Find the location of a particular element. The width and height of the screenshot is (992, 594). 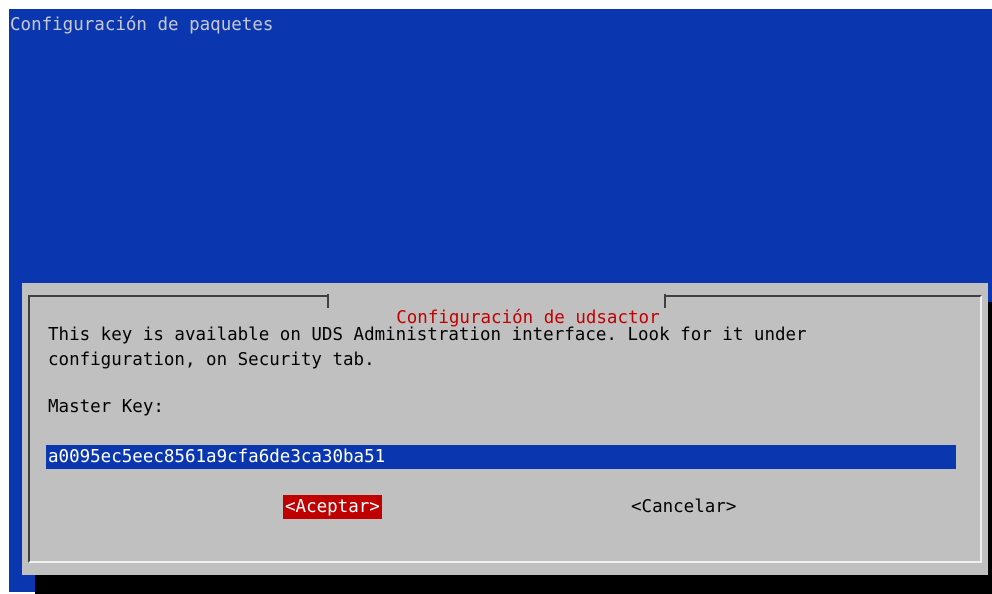

accept-button: <Aceptar> is located at coordinates (332, 507).